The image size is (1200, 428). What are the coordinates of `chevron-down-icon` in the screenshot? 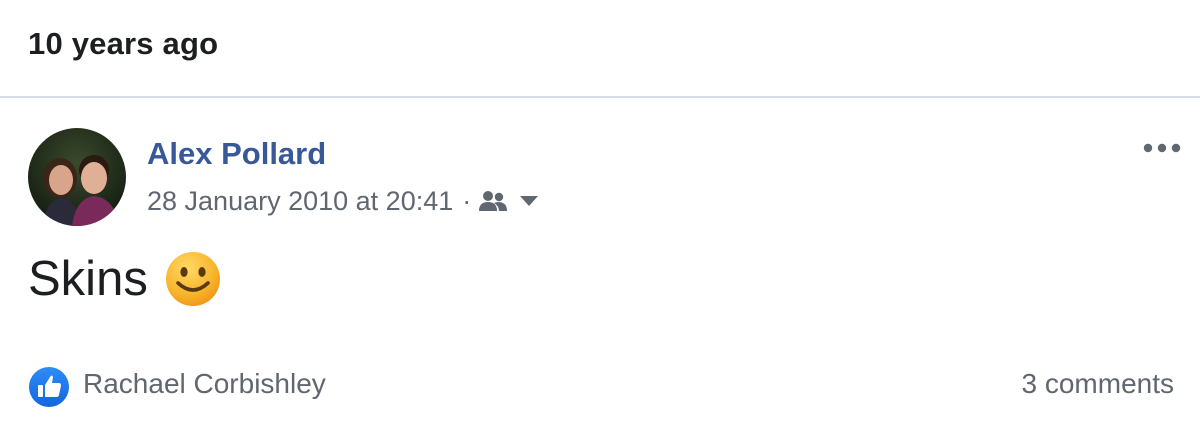 It's located at (529, 201).